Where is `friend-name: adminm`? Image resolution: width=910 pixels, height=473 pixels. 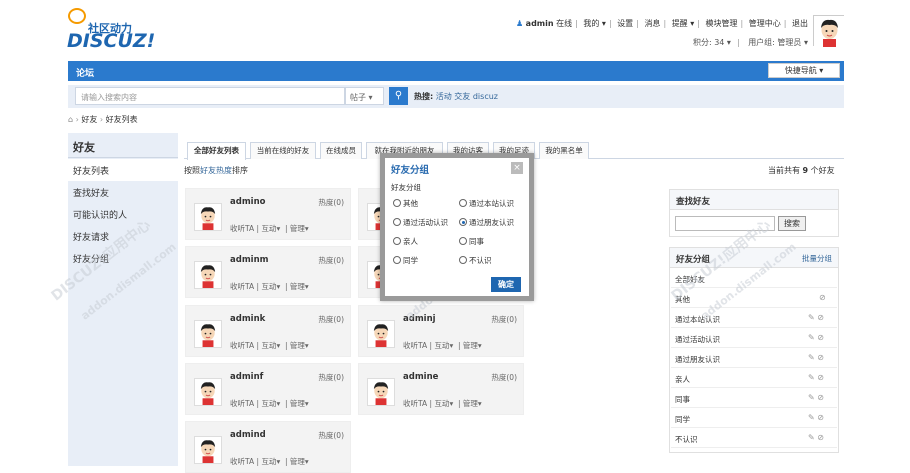
friend-name: adminm is located at coordinates (249, 260).